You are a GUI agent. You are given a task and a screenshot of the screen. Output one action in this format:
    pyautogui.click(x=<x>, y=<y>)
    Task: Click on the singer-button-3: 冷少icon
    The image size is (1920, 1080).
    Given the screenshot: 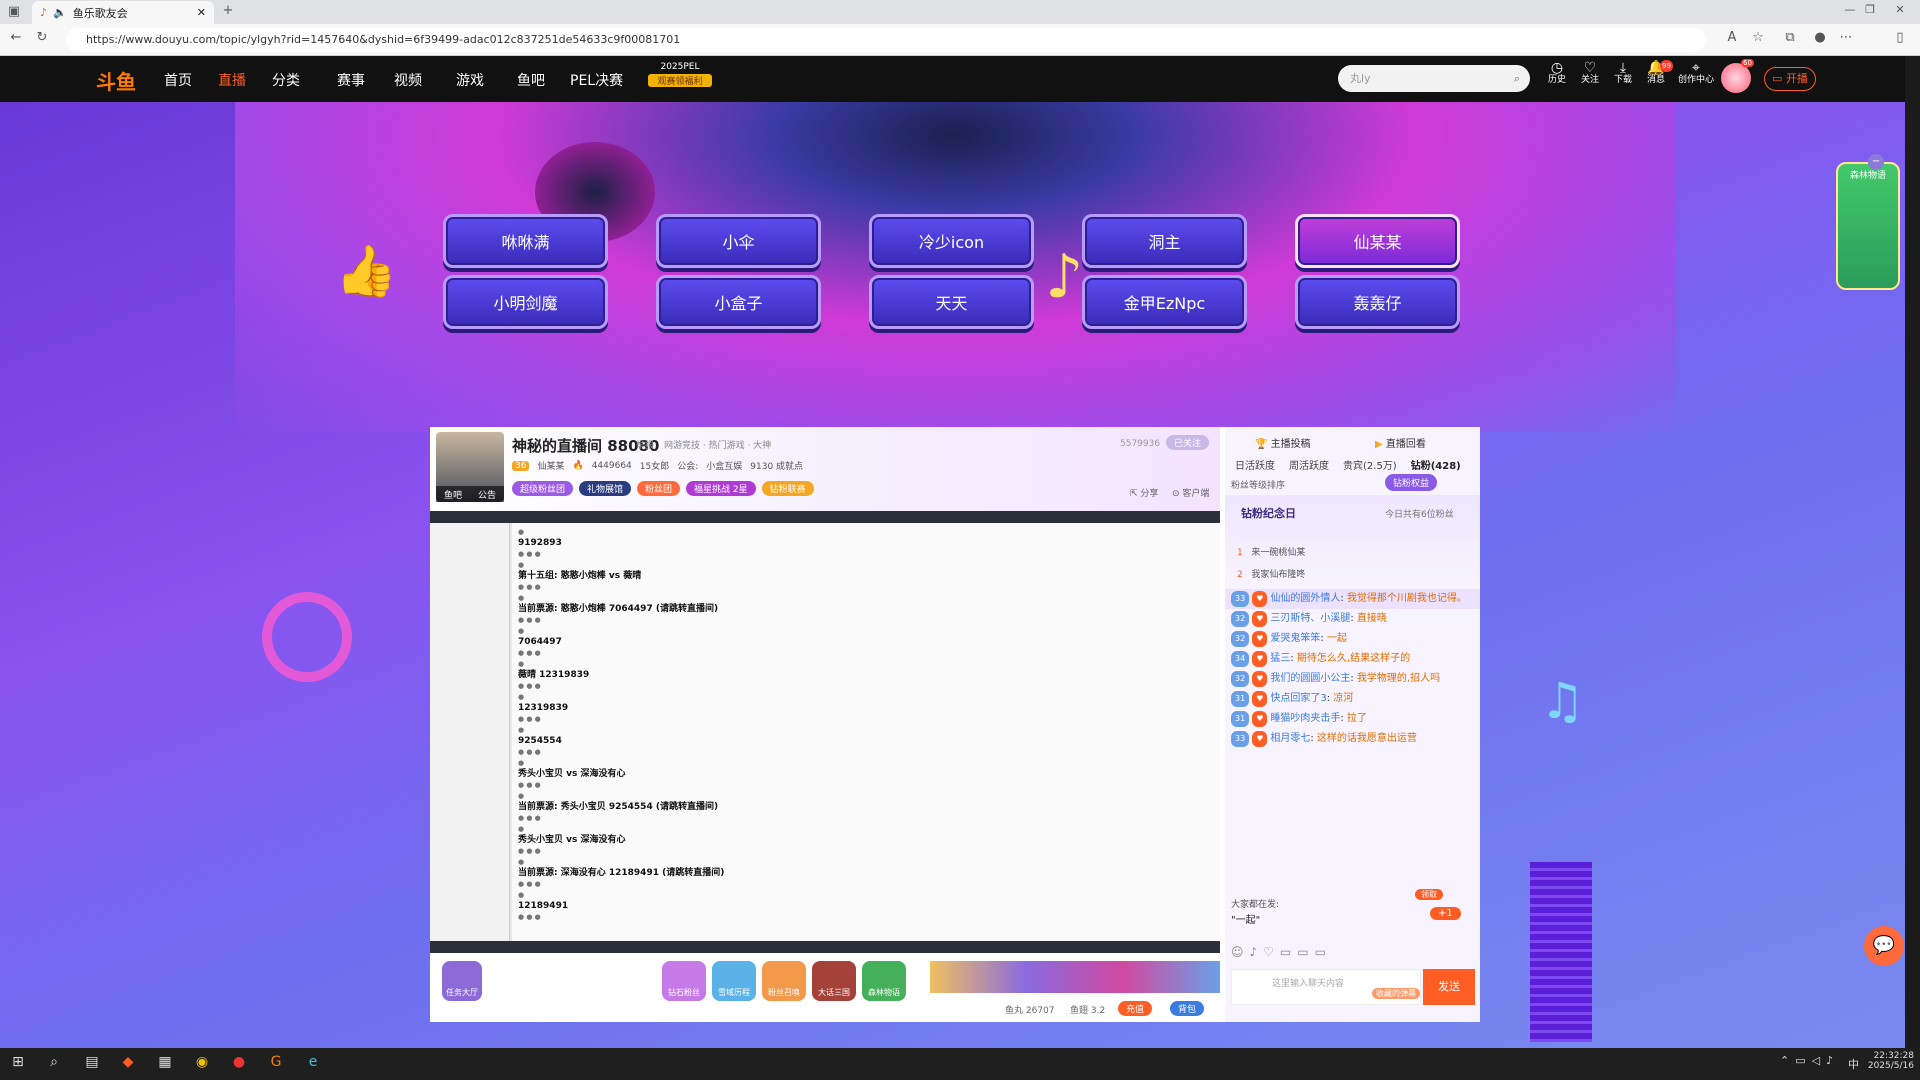 What is the action you would take?
    pyautogui.click(x=951, y=241)
    